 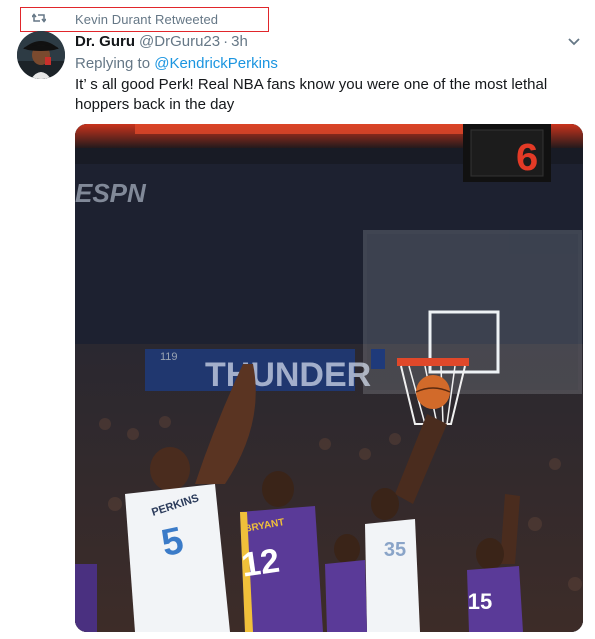 What do you see at coordinates (179, 41) in the screenshot?
I see `user-handle: @DrGuru23` at bounding box center [179, 41].